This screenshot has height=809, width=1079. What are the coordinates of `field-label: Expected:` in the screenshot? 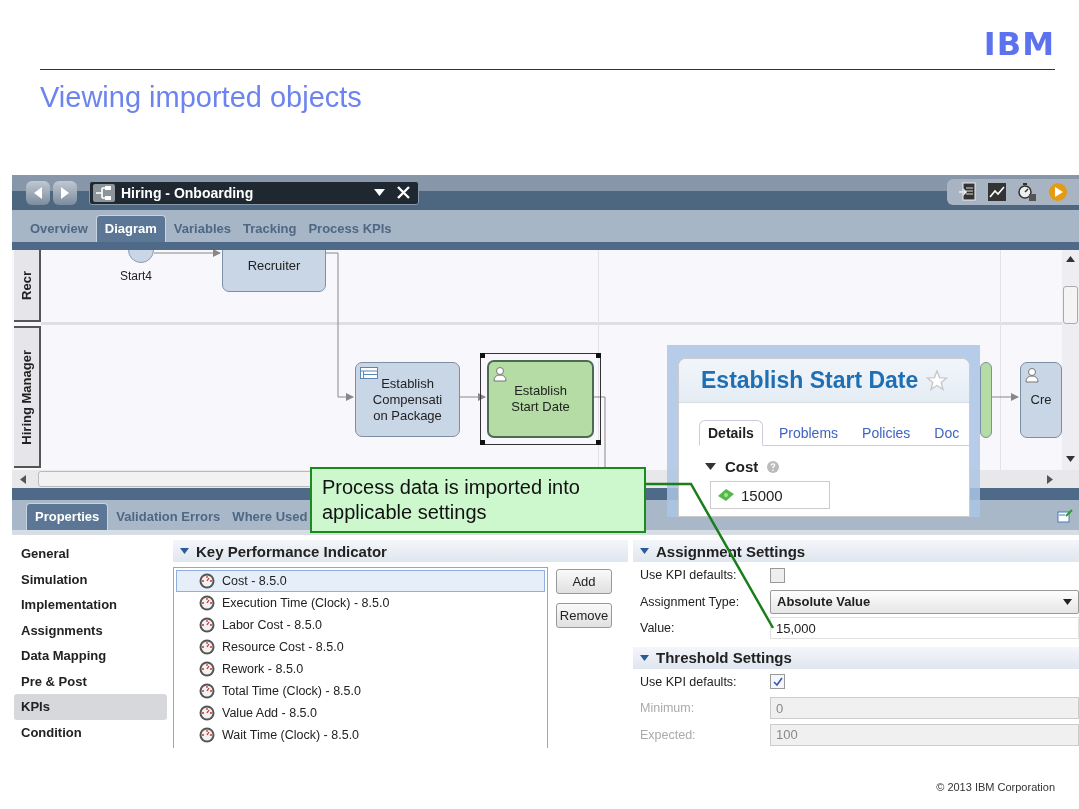 It's located at (668, 734).